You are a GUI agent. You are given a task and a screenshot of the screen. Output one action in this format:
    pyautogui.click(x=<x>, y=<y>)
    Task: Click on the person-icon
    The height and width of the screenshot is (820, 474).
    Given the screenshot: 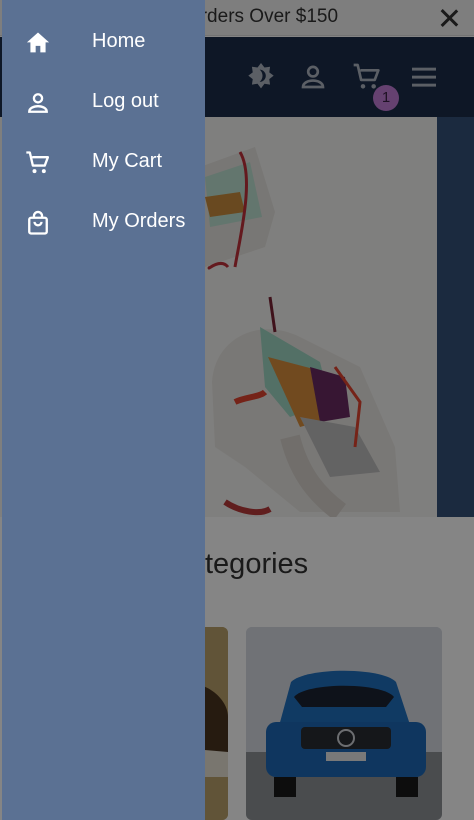 What is the action you would take?
    pyautogui.click(x=38, y=103)
    